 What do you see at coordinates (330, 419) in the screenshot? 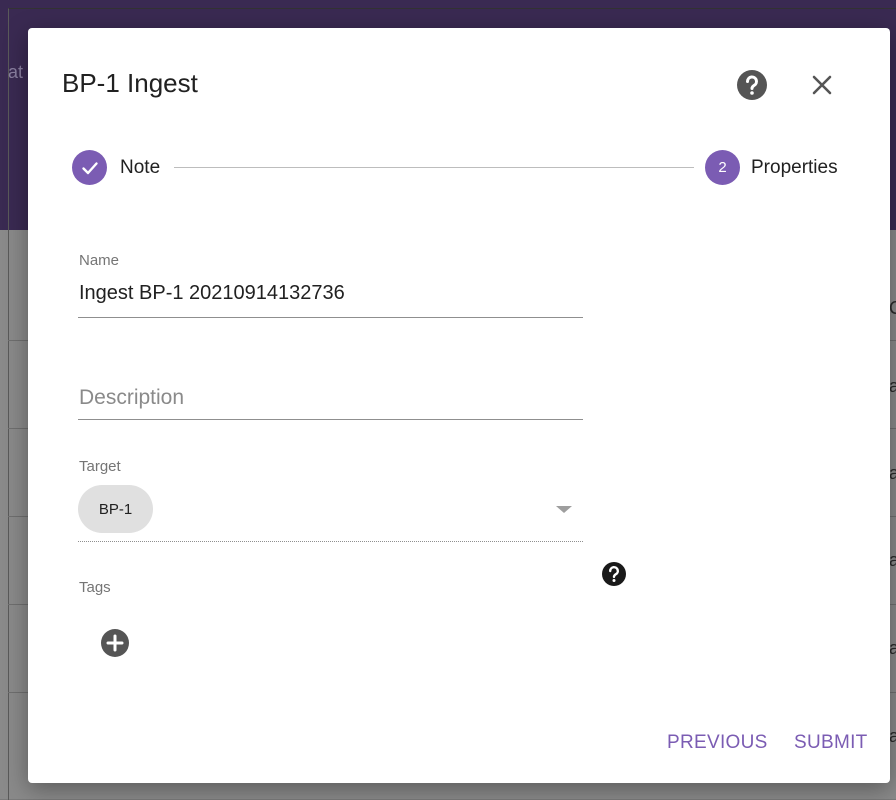
I see `description-field-underline` at bounding box center [330, 419].